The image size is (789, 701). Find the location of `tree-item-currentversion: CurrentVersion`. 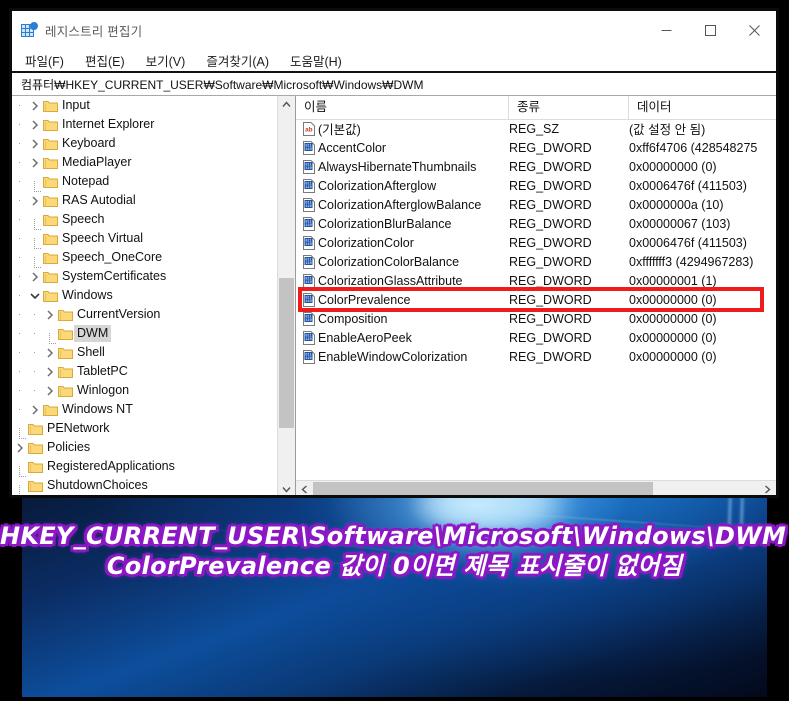

tree-item-currentversion: CurrentVersion is located at coordinates (145, 314).